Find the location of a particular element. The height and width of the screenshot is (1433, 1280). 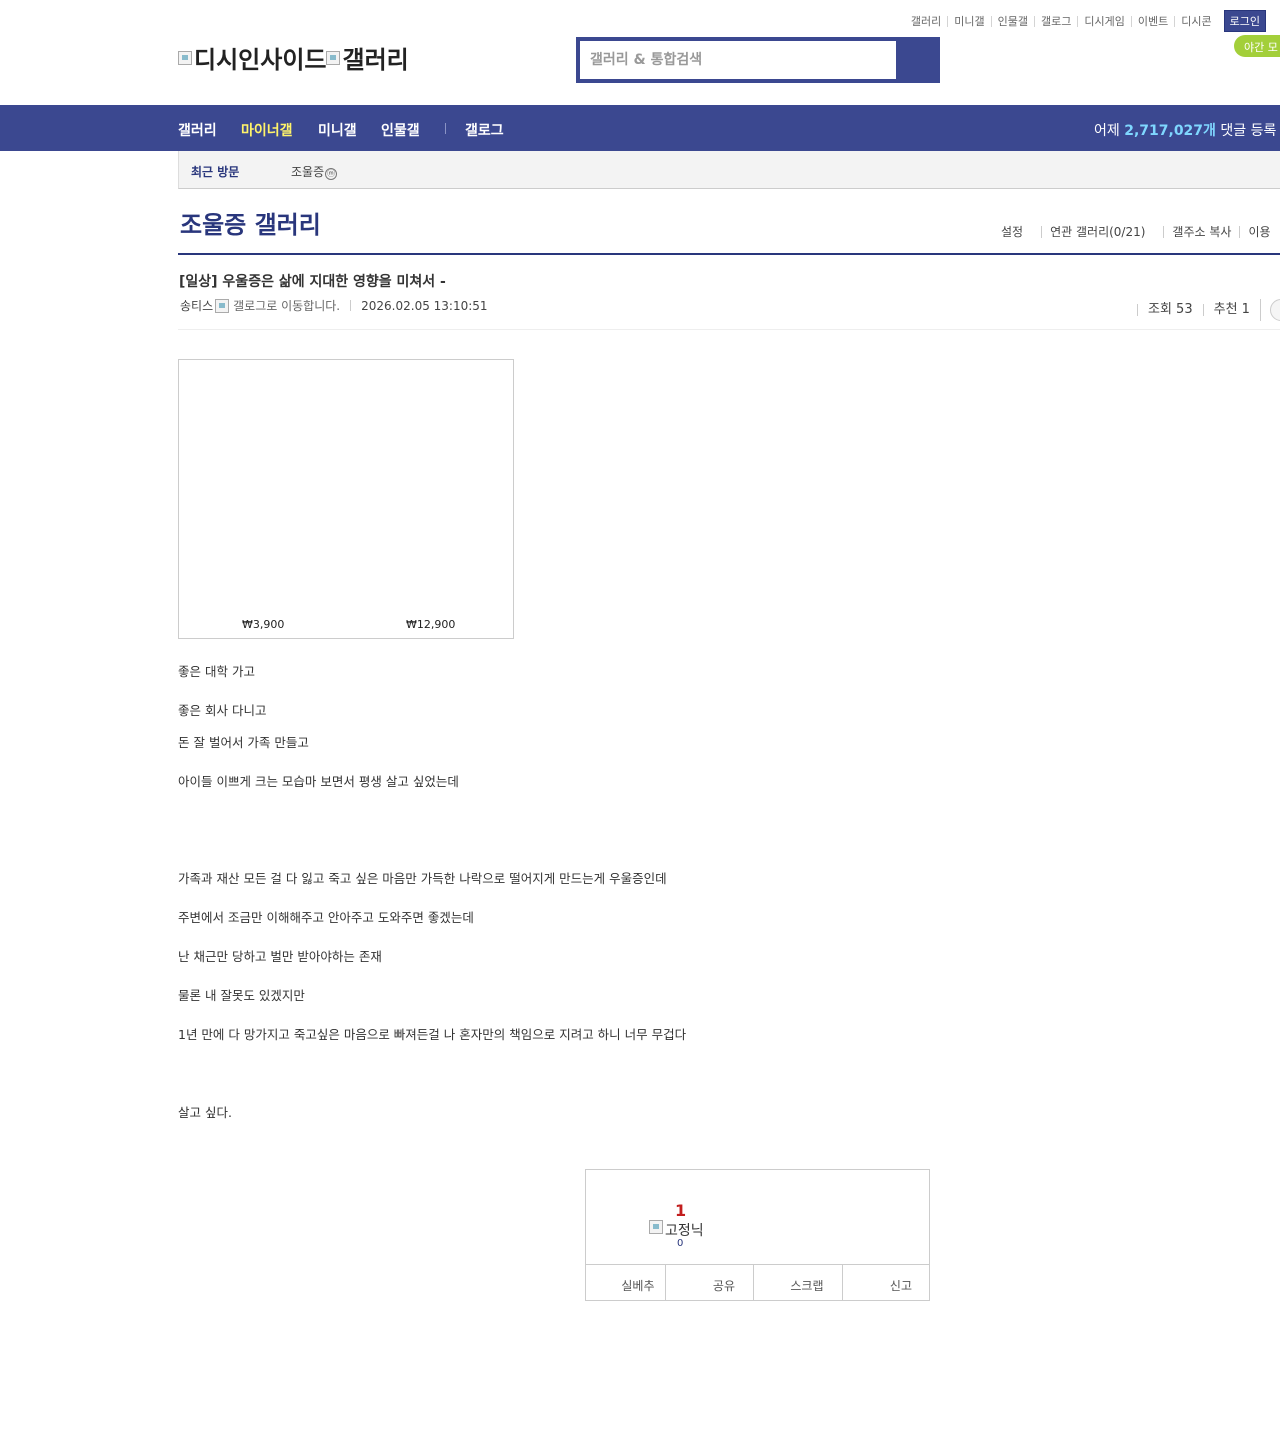

share-button: 공유 is located at coordinates (709, 1283).